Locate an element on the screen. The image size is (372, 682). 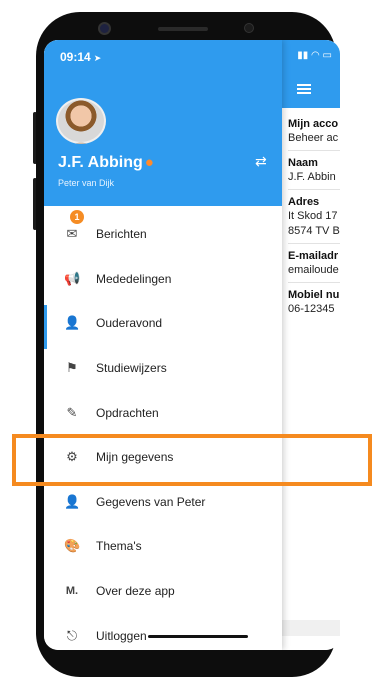
front-camera is located at coordinates (104, 28).